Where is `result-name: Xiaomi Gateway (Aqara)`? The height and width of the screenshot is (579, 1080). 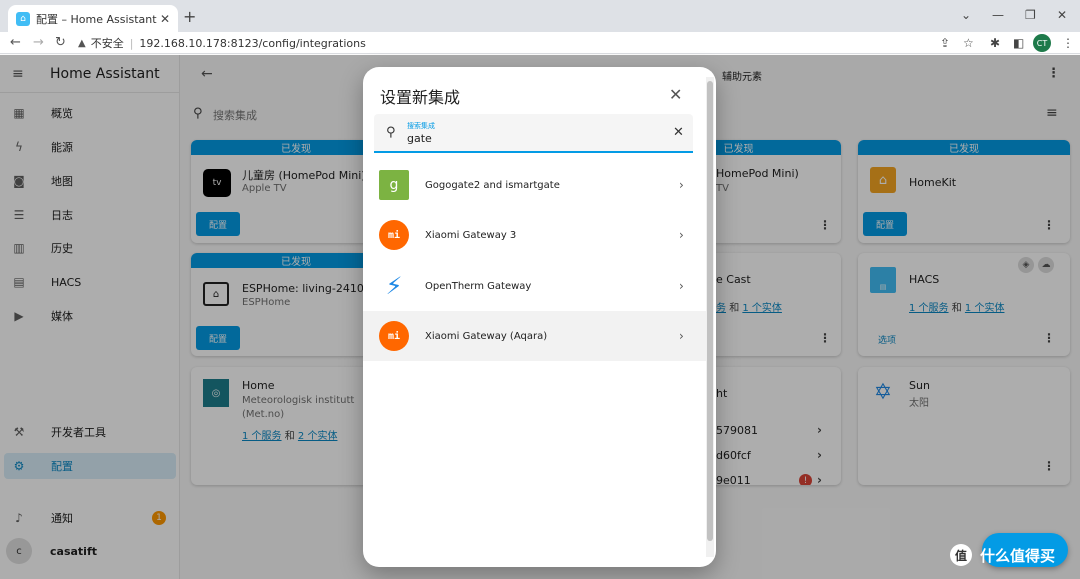 result-name: Xiaomi Gateway (Aqara) is located at coordinates (486, 336).